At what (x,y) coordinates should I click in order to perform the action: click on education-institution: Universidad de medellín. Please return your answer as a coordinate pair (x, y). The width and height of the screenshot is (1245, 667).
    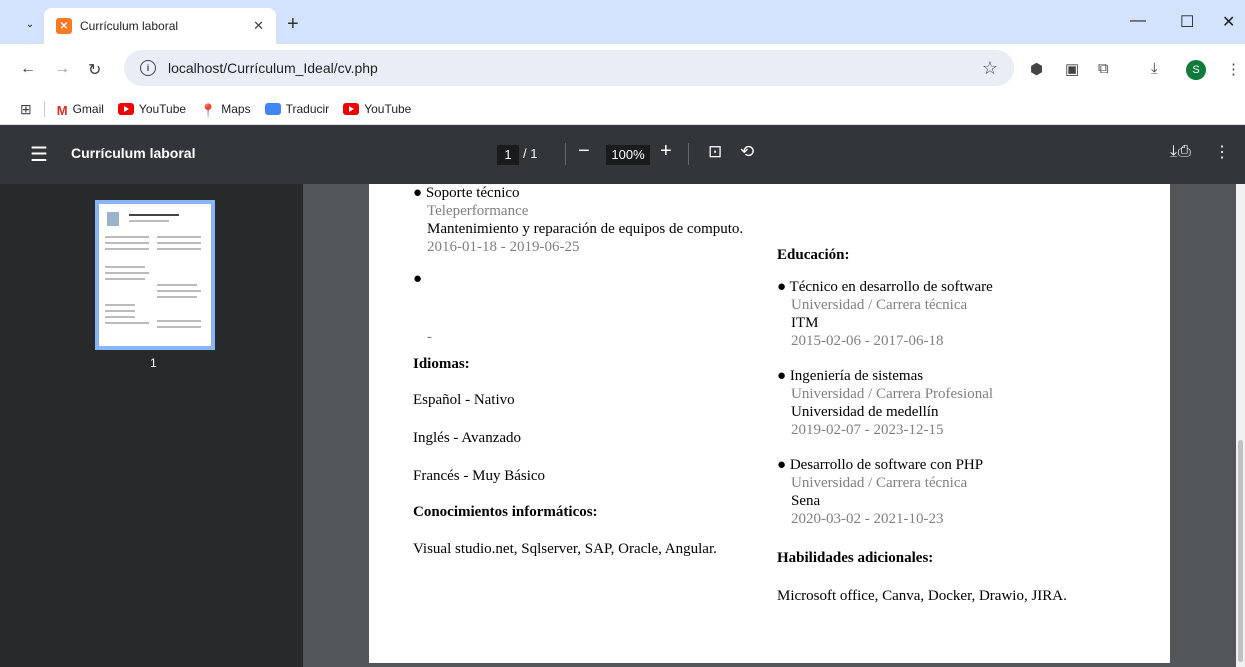
    Looking at the image, I should click on (865, 412).